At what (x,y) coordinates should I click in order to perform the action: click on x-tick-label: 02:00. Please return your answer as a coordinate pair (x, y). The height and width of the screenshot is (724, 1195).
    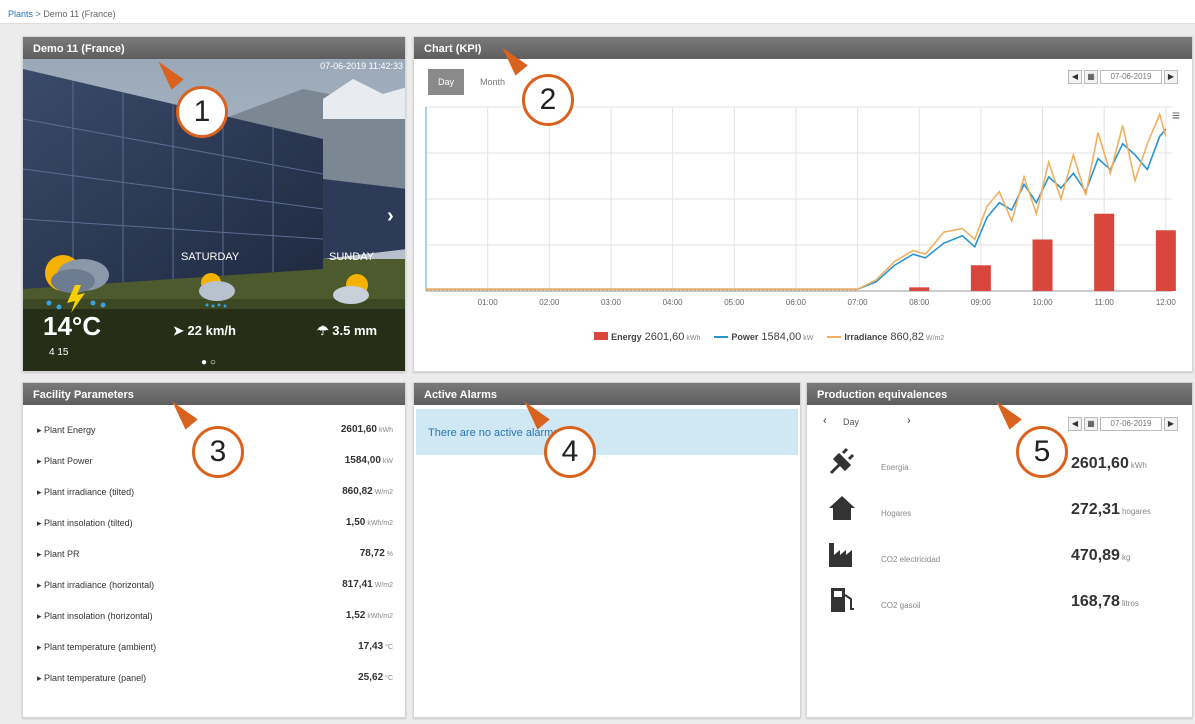
    Looking at the image, I should click on (549, 302).